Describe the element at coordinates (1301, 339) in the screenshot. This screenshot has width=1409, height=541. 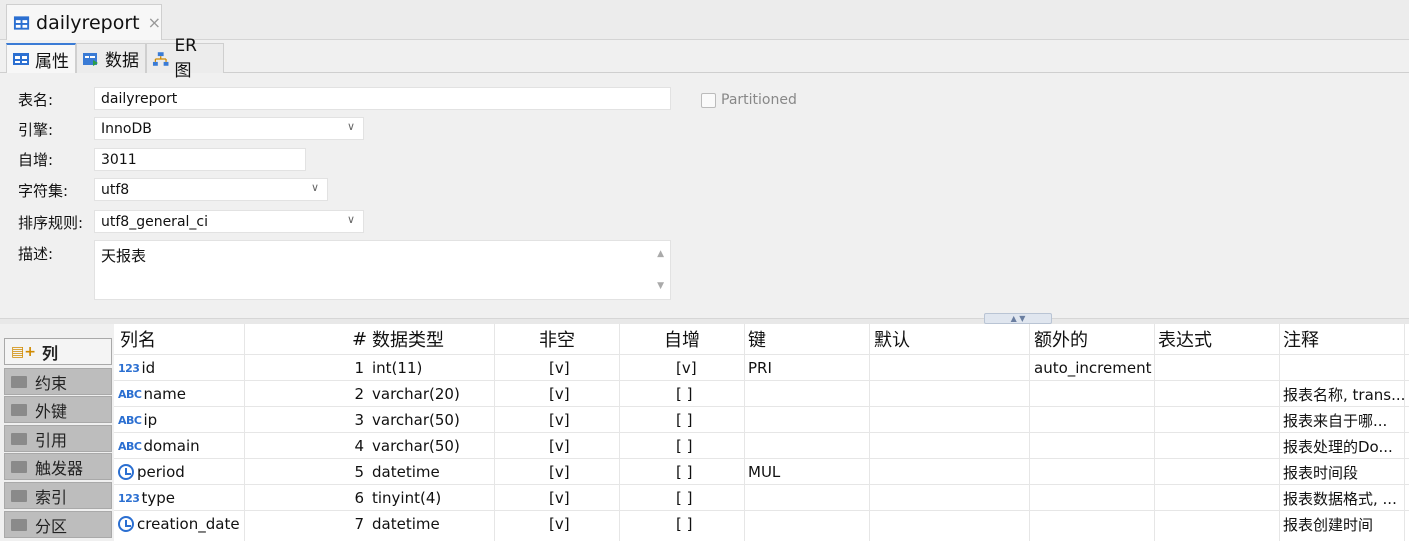
I see `column-header-comment: 注释` at that location.